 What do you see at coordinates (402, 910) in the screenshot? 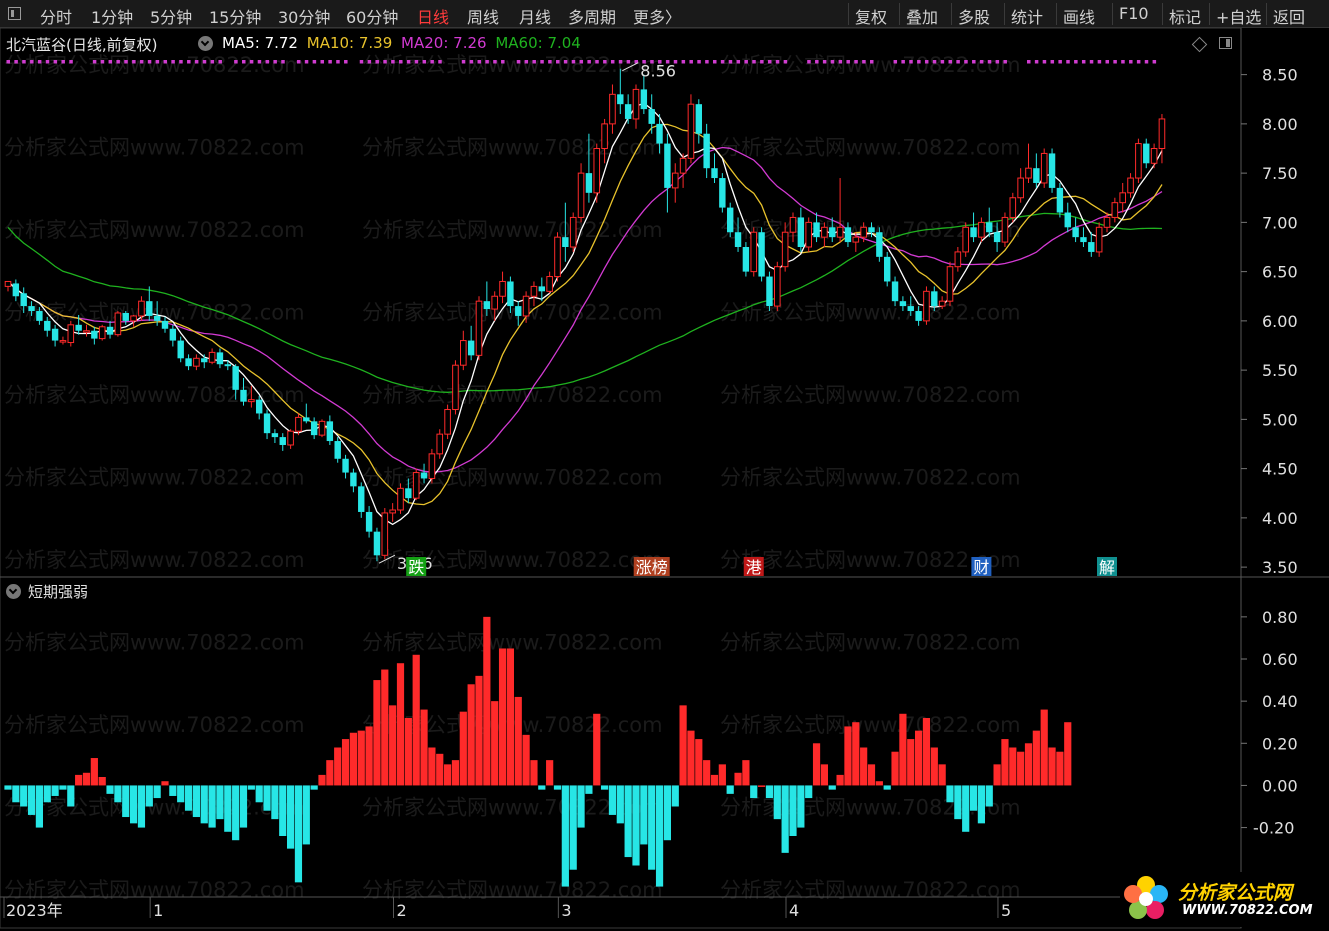
I see `time-tick-label: 2` at bounding box center [402, 910].